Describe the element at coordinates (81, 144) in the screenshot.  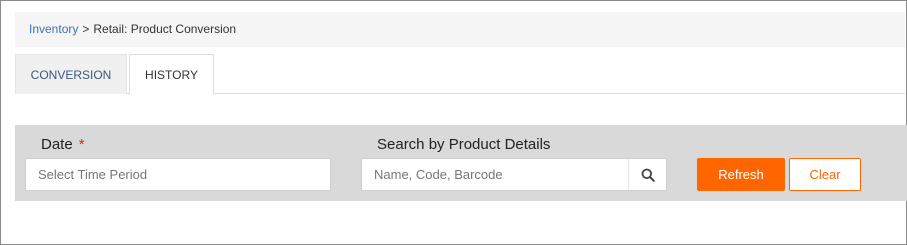
I see `required-marker: *` at that location.